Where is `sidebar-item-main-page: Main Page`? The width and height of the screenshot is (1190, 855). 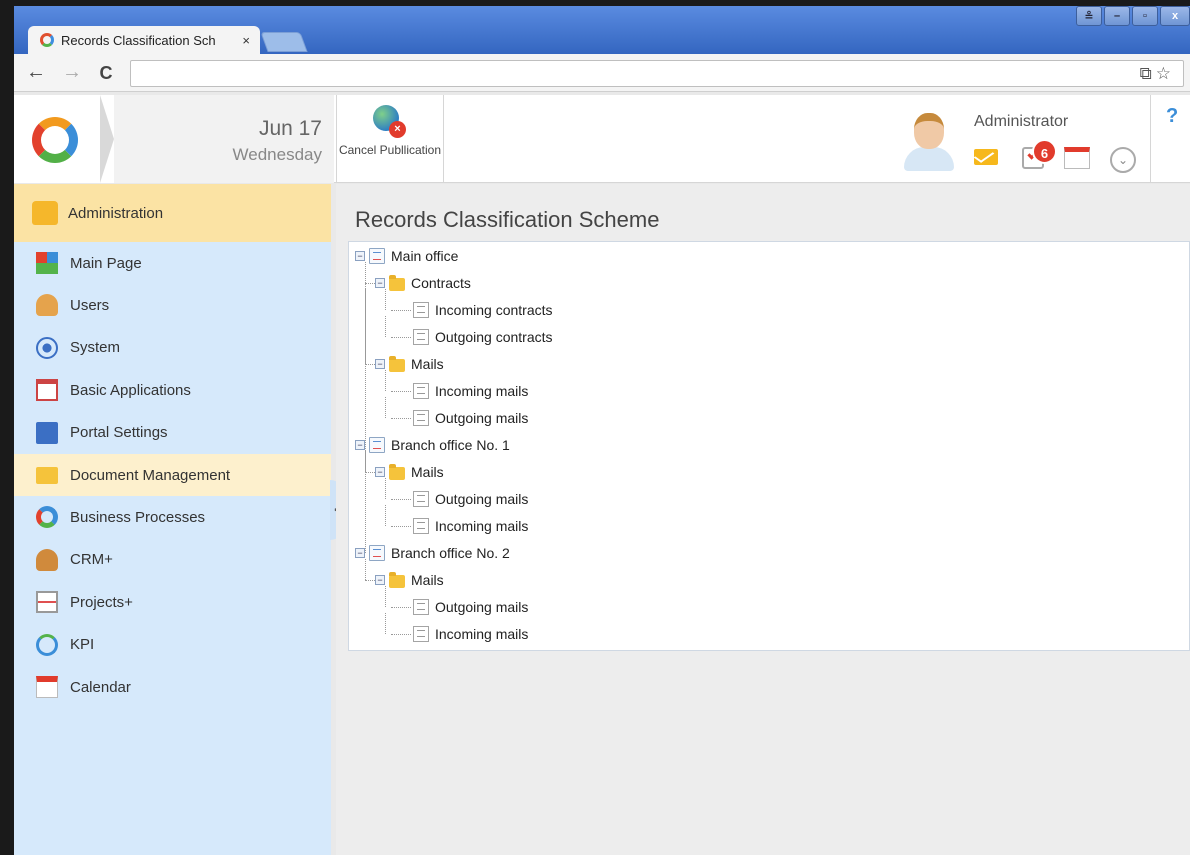
sidebar-item-main-page: Main Page is located at coordinates (172, 263).